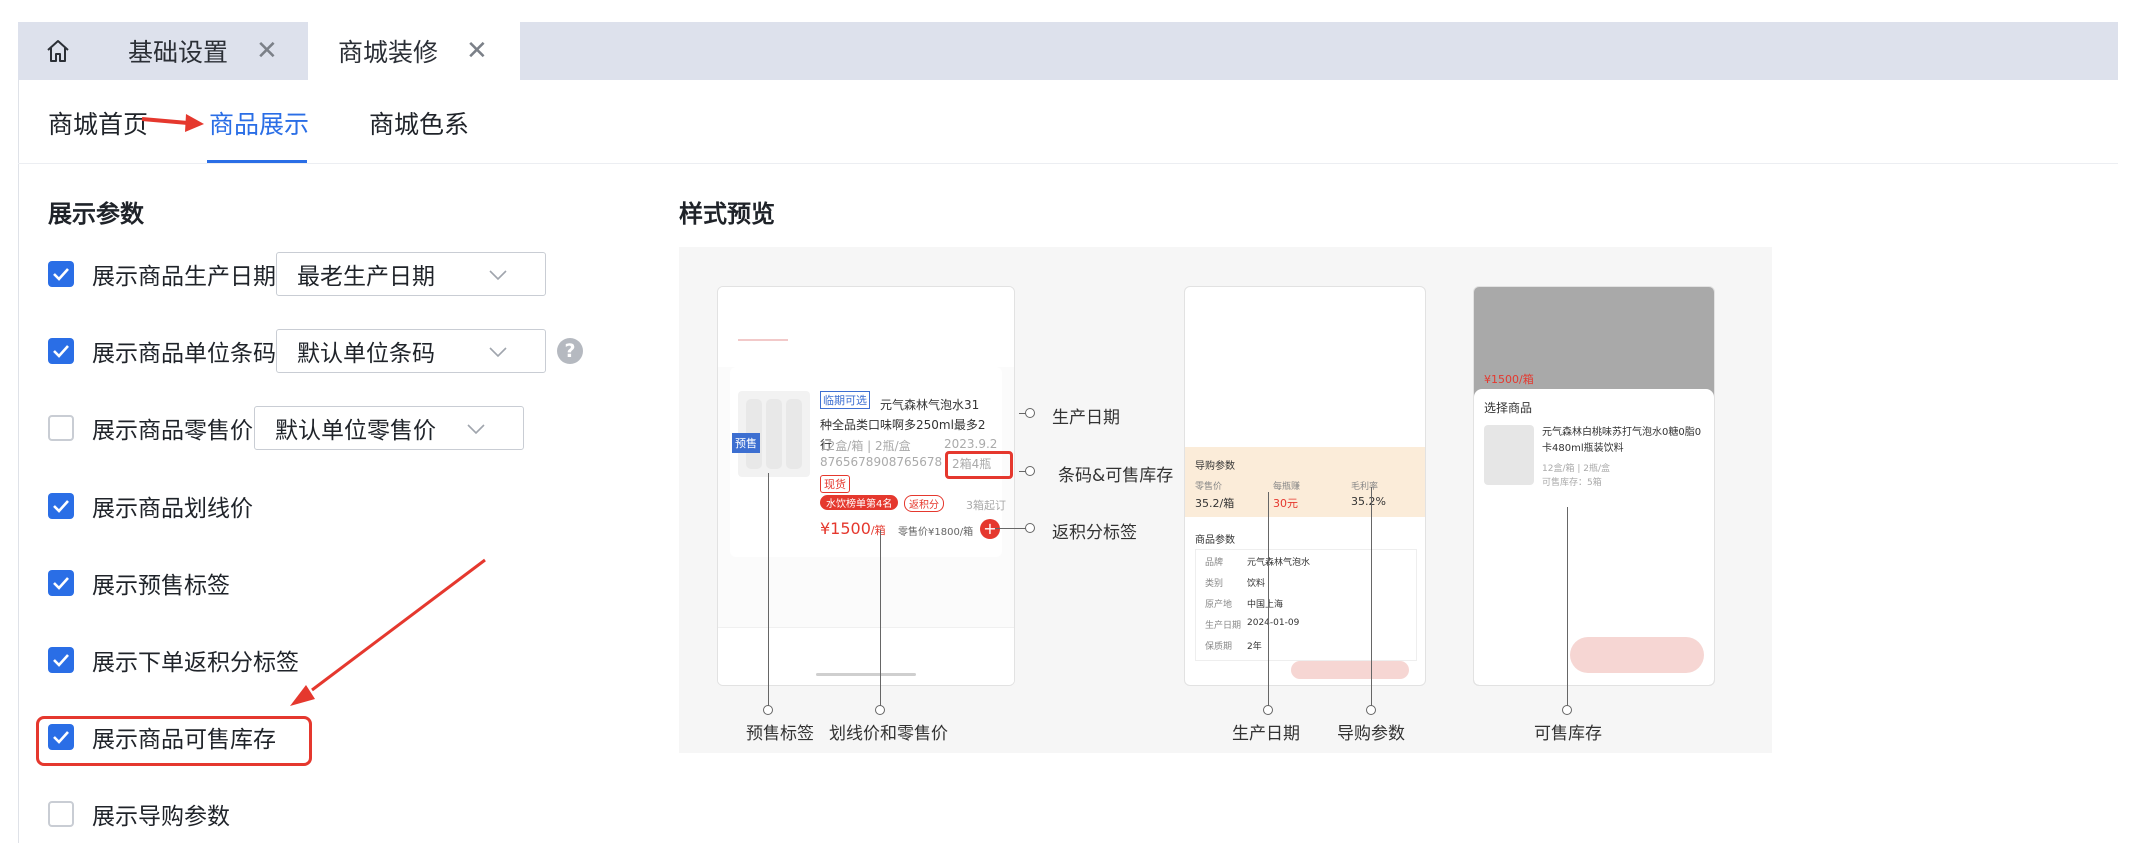 The image size is (2137, 843). I want to click on info-value: 中国上海, so click(1265, 605).